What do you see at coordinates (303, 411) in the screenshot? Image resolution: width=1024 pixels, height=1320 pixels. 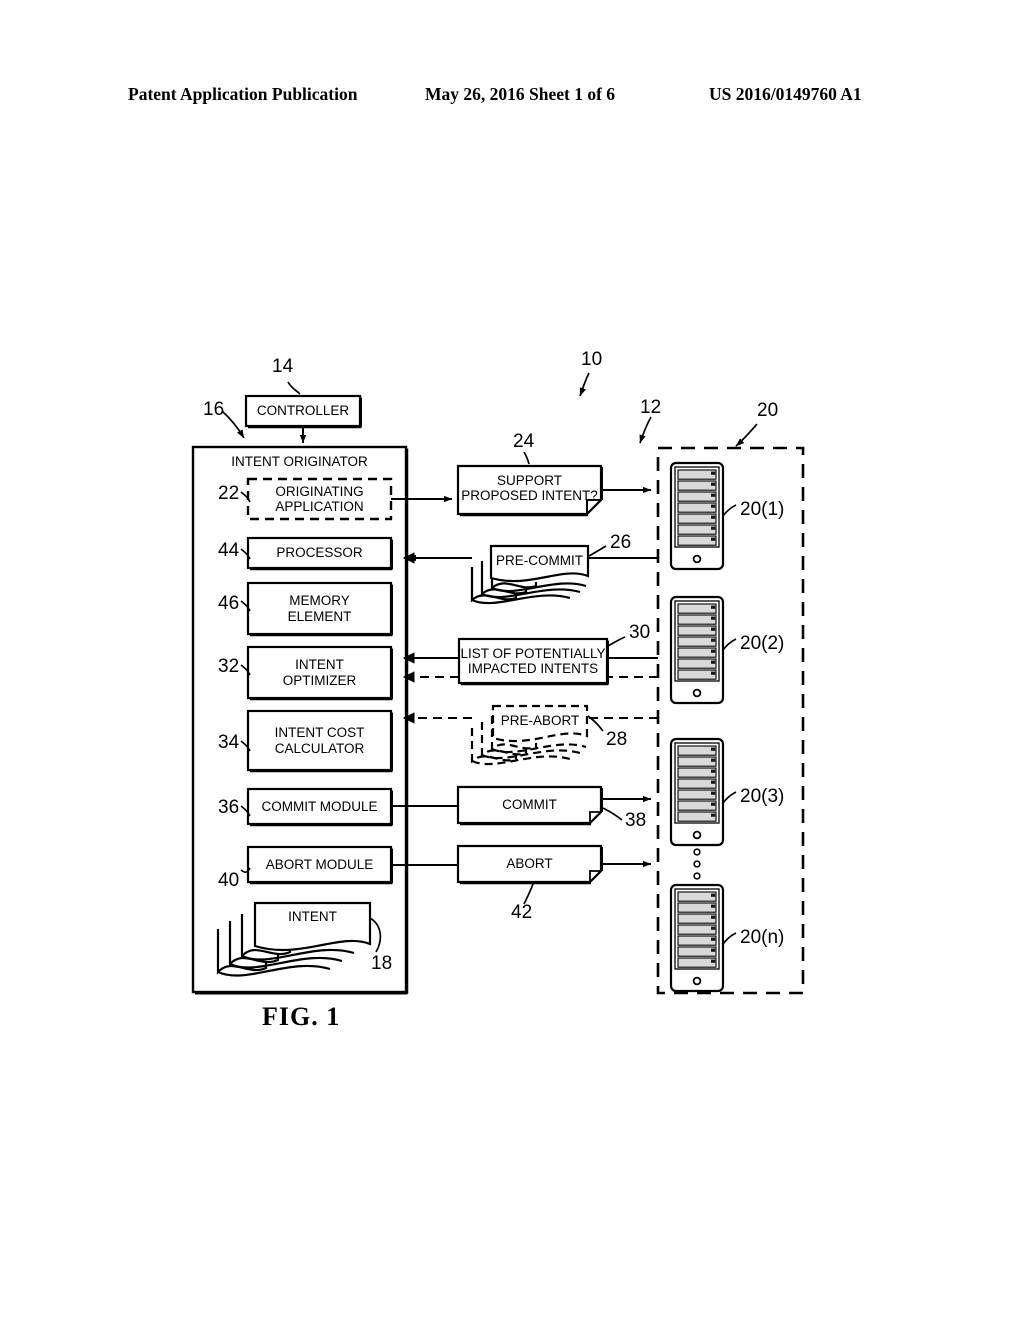 I see `controller-box` at bounding box center [303, 411].